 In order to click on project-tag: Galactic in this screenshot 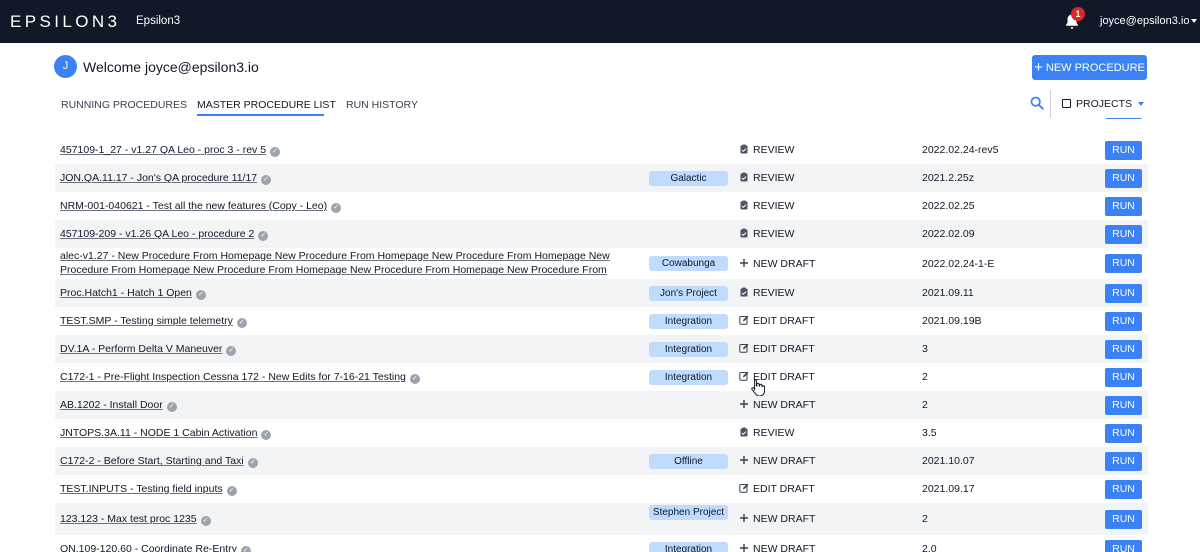, I will do `click(688, 178)`.